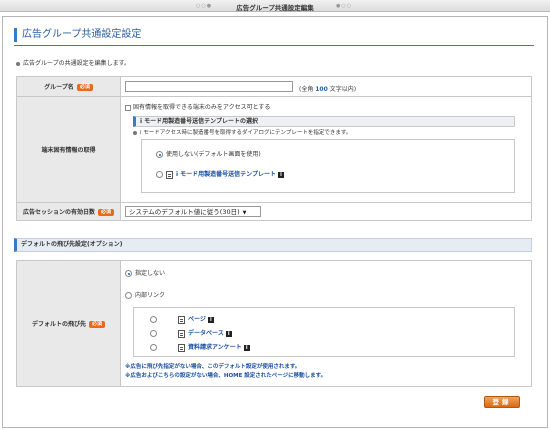 The width and height of the screenshot is (550, 430). What do you see at coordinates (324, 332) in the screenshot?
I see `internal-link-box: ページ i データベース i 資料請求アンケート i` at bounding box center [324, 332].